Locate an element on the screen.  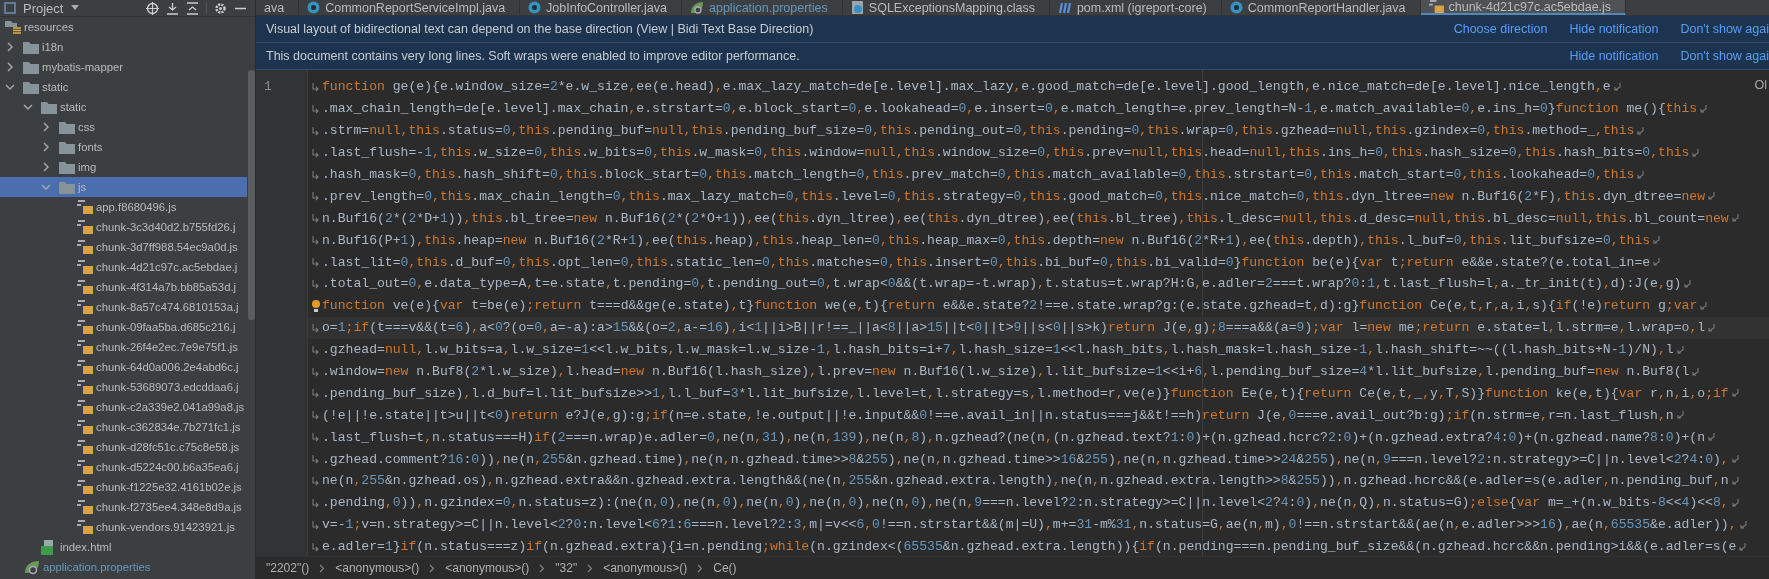
tree-item: application.properties is located at coordinates (123, 567).